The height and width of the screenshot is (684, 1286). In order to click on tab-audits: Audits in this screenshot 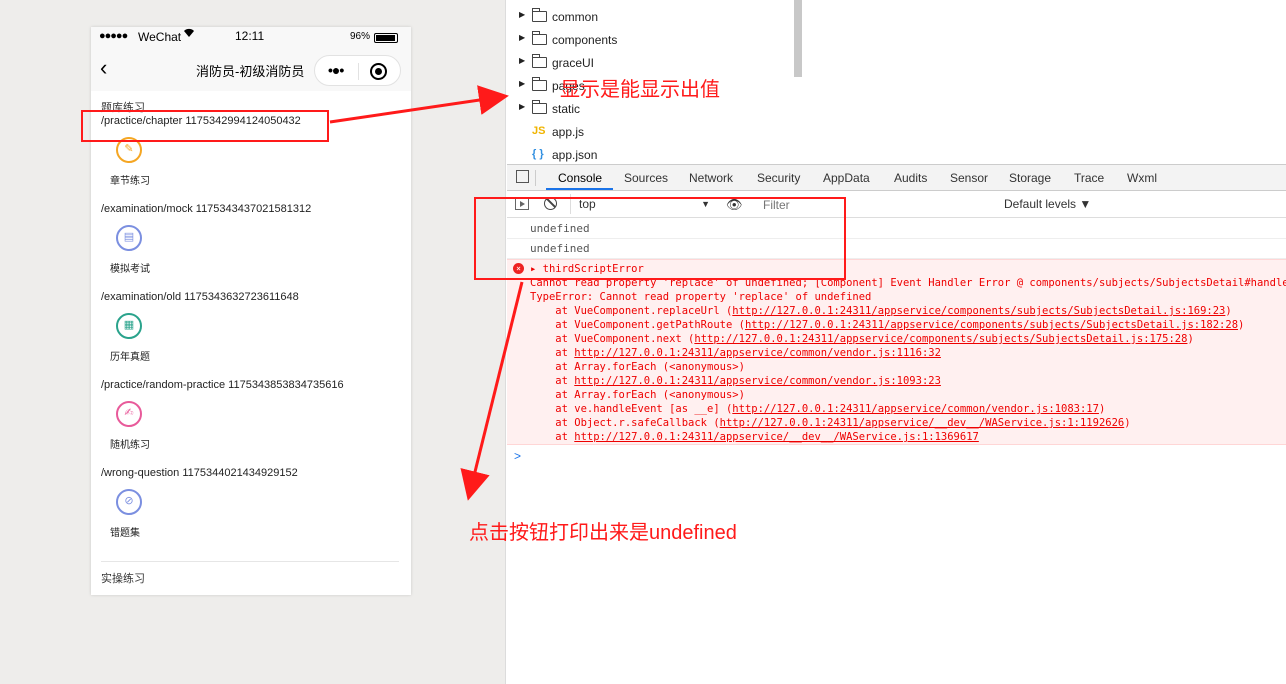, I will do `click(910, 178)`.